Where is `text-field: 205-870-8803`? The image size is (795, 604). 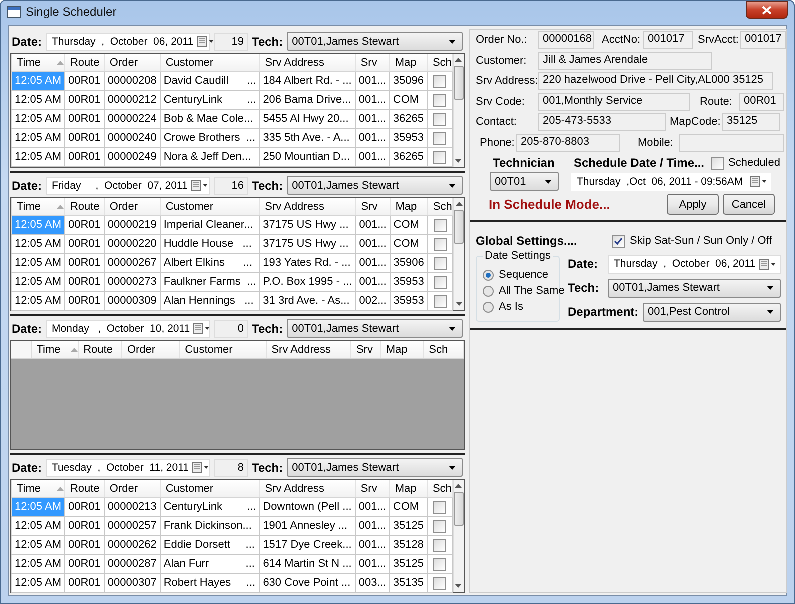 text-field: 205-870-8803 is located at coordinates (568, 143).